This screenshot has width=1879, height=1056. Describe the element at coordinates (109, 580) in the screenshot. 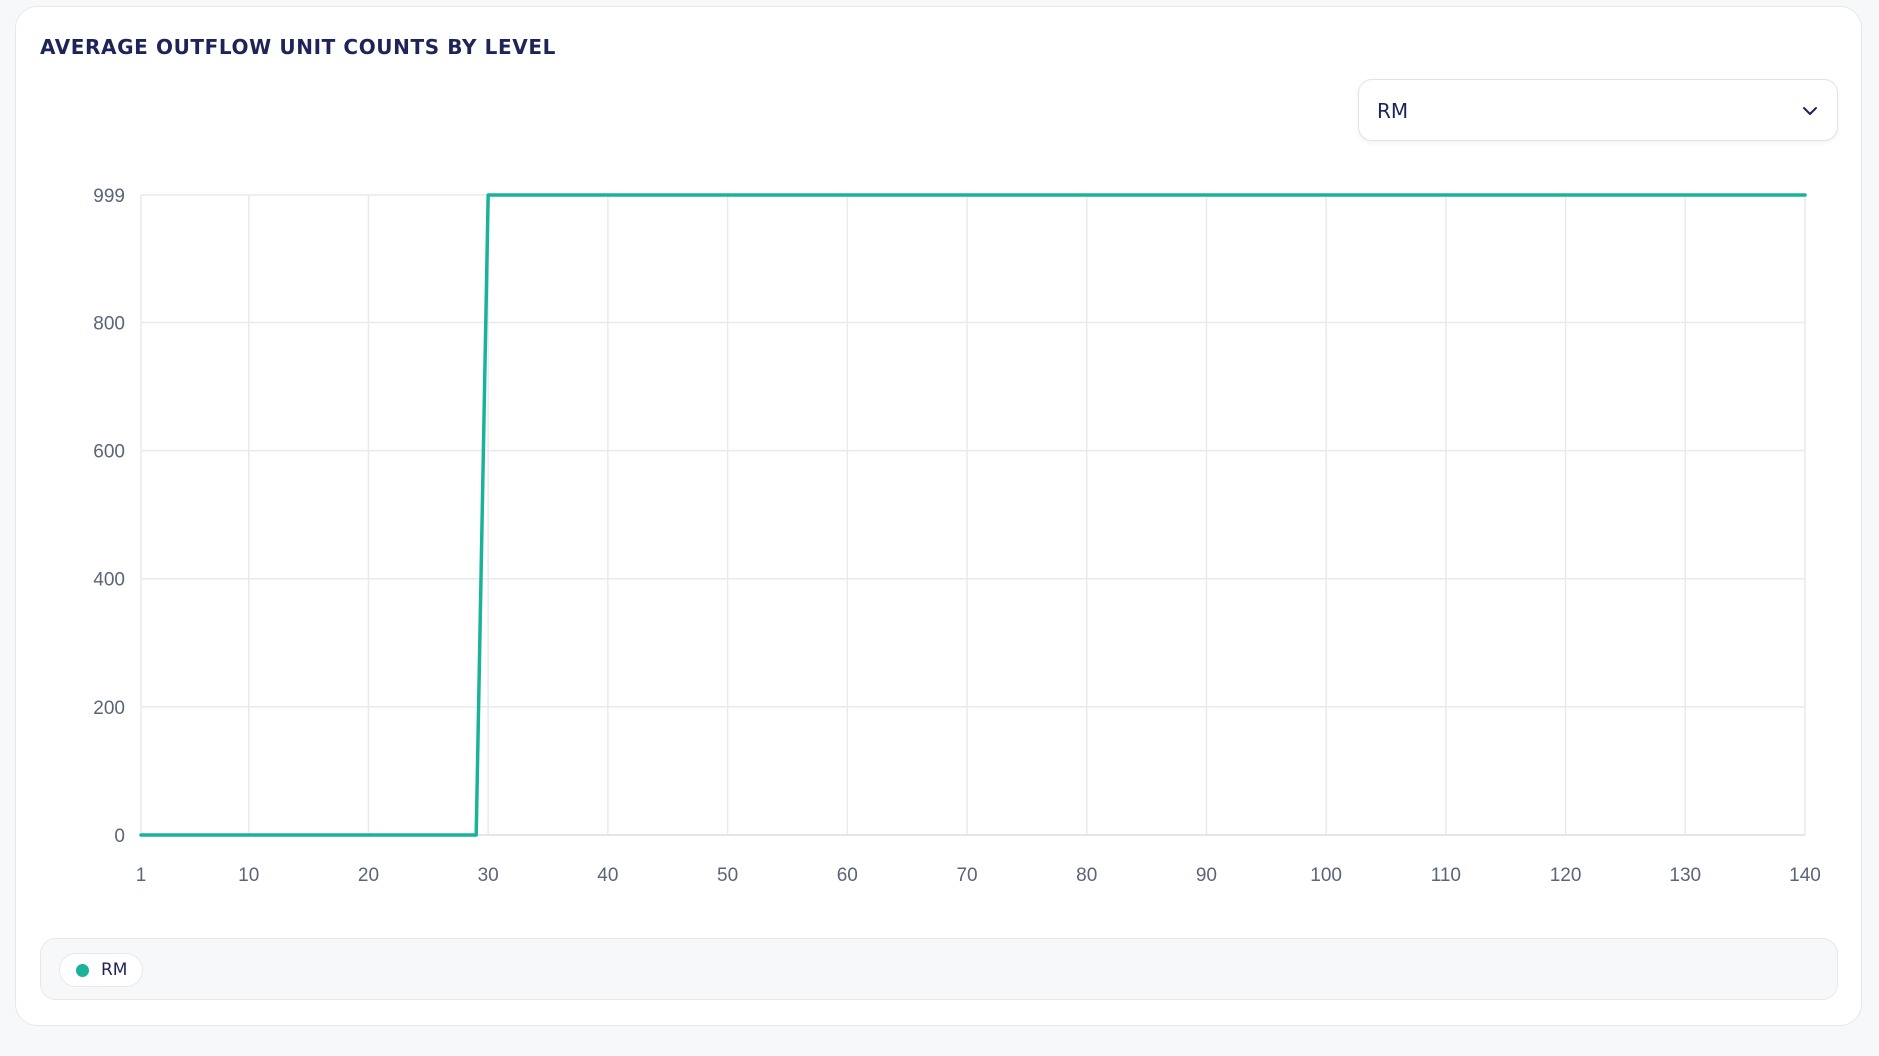

I see `y-tick-label: 400` at that location.